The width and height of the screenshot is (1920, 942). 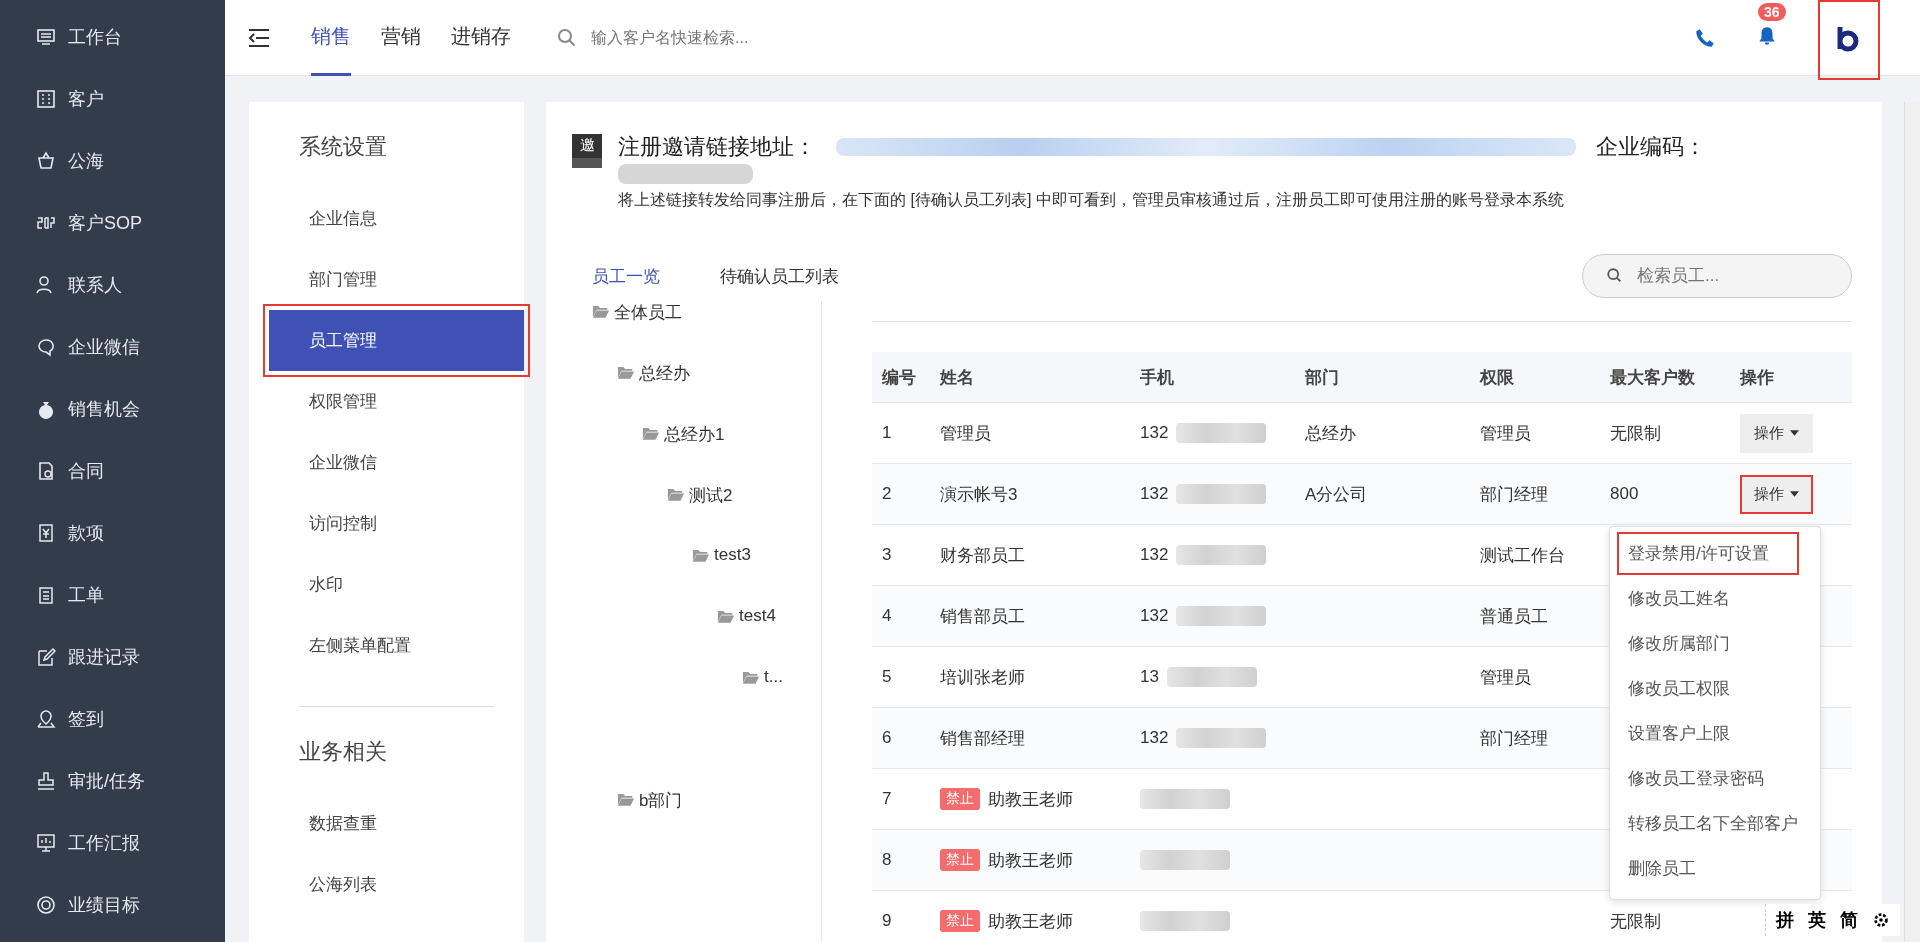 I want to click on menu-item: 删除员工, so click(x=1715, y=868).